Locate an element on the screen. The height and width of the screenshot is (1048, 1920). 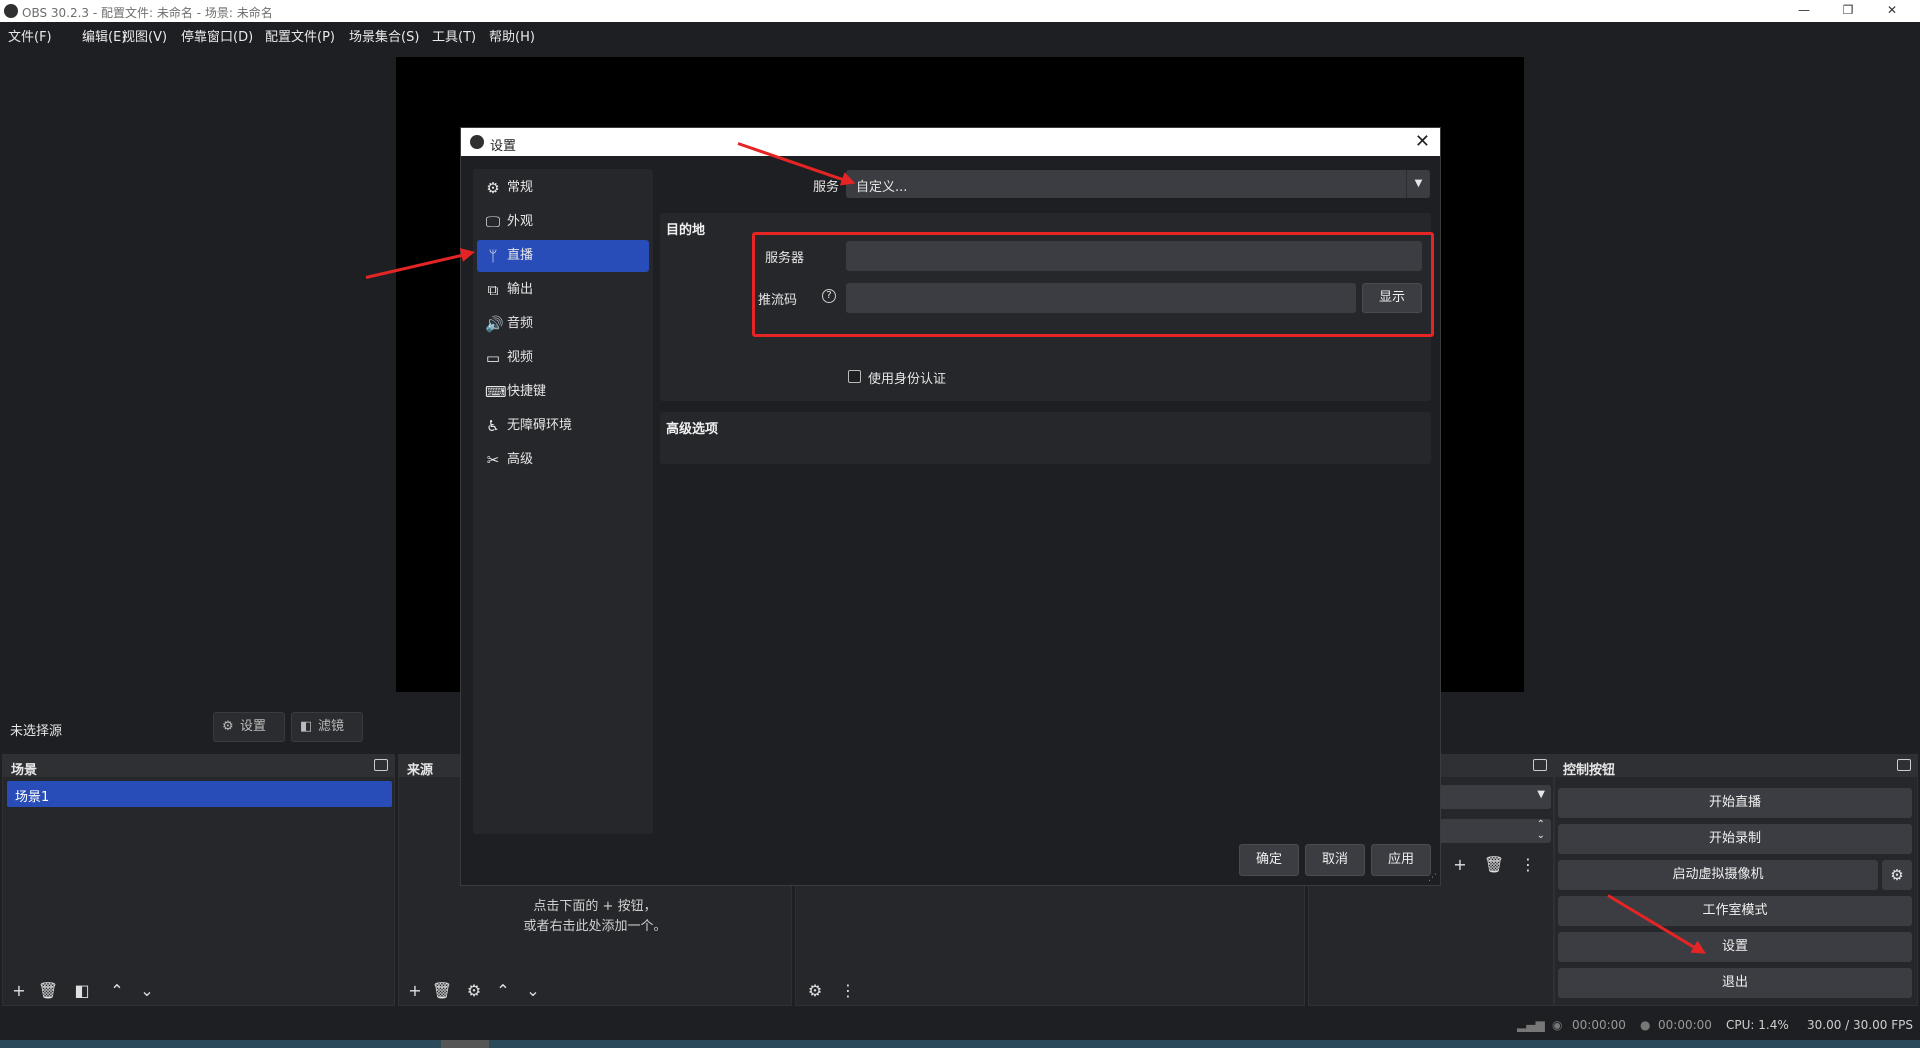
nav-item-hotkeys: ⌨ 快捷键 is located at coordinates (563, 392).